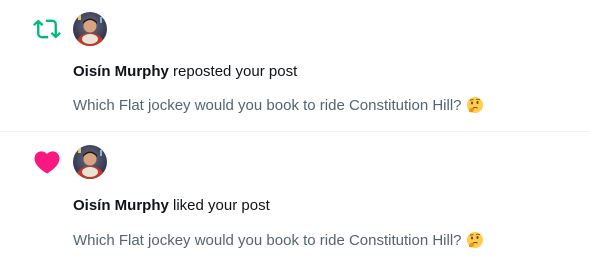 Image resolution: width=589 pixels, height=265 pixels. I want to click on notification-text: Oisín Murphy reposted your post, so click(185, 71).